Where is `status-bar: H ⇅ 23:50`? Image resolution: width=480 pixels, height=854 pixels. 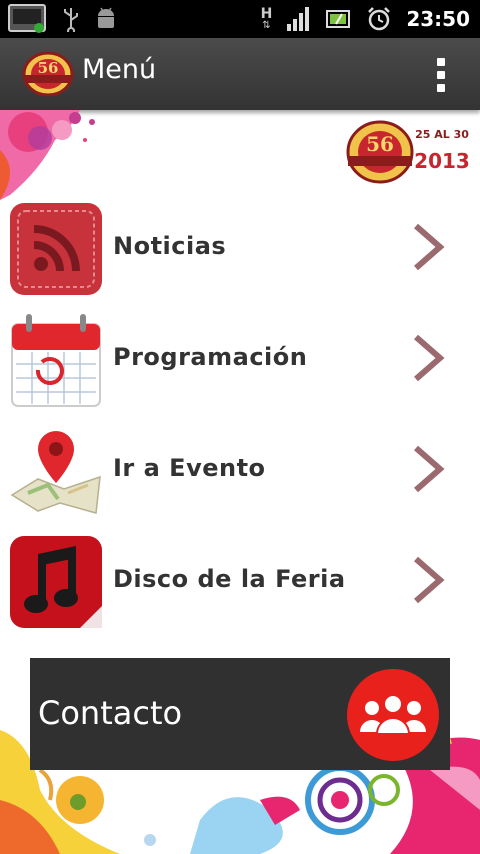 status-bar: H ⇅ 23:50 is located at coordinates (240, 19).